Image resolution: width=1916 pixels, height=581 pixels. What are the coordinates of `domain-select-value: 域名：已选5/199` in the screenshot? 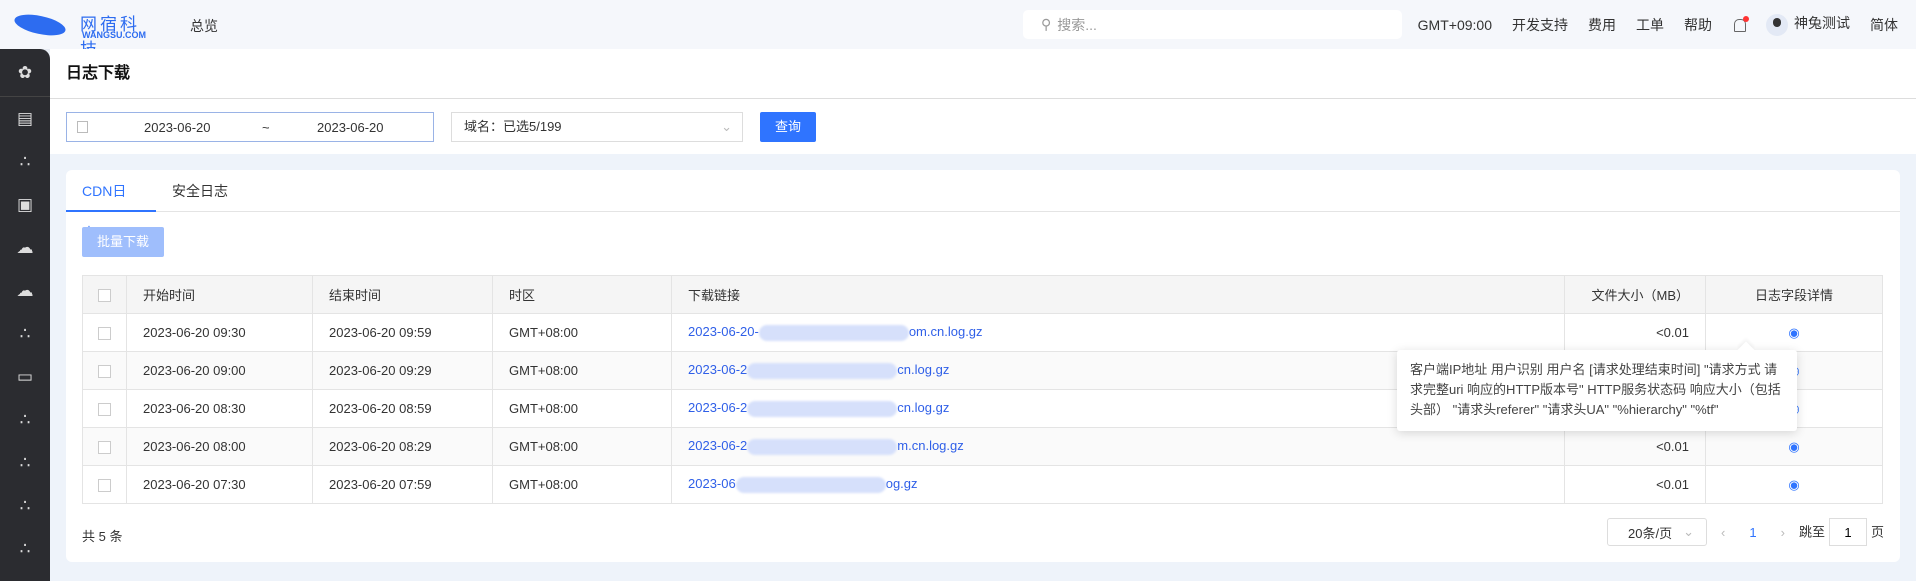 It's located at (513, 126).